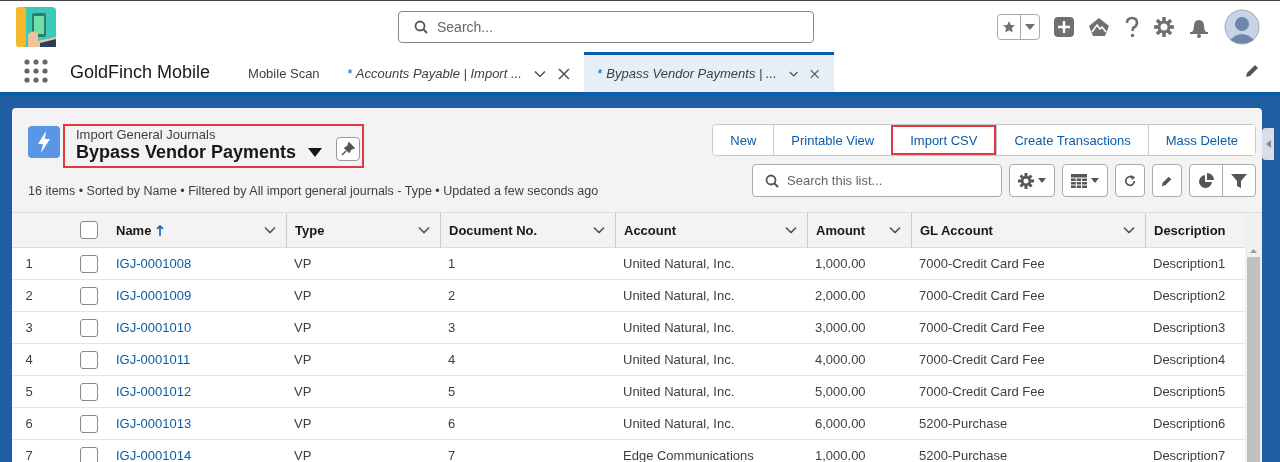 The image size is (1280, 462). Describe the element at coordinates (1189, 391) in the screenshot. I see `table-cell: Description5` at that location.